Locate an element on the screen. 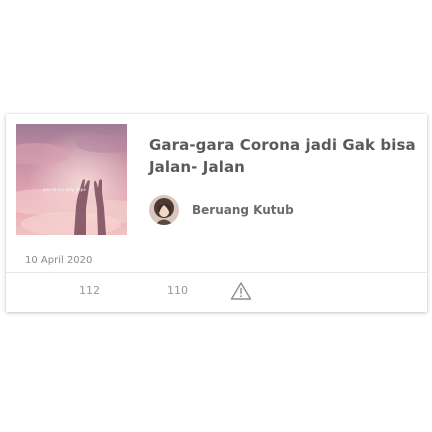 This screenshot has width=432, height=432. card-divider is located at coordinates (216, 272).